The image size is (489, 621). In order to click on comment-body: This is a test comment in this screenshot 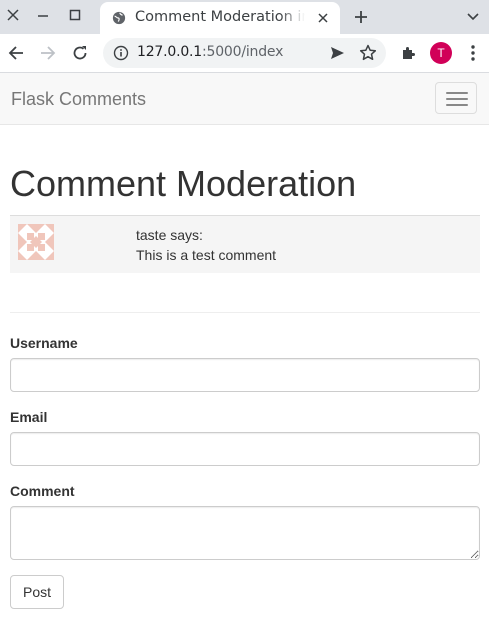, I will do `click(206, 255)`.